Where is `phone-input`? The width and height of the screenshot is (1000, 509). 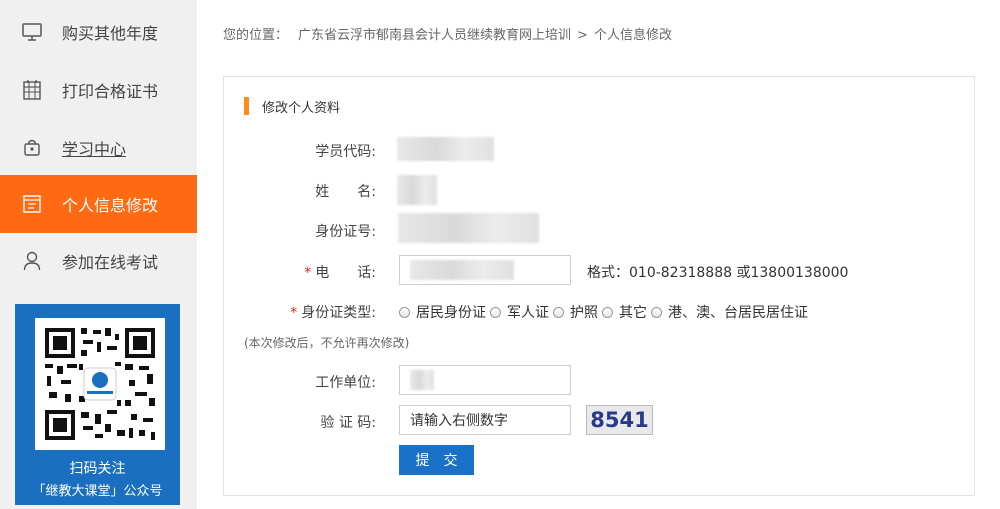 phone-input is located at coordinates (485, 270).